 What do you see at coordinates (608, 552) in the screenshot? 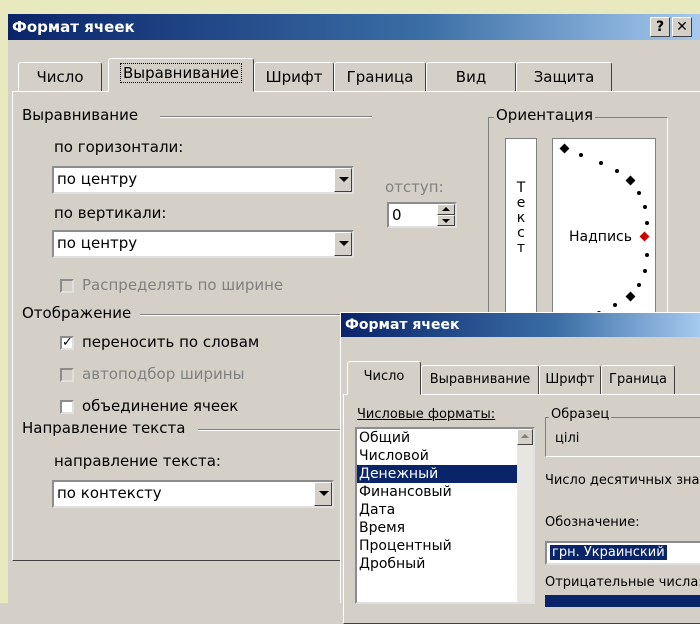
I see `symbol-value: грн. Украинский` at bounding box center [608, 552].